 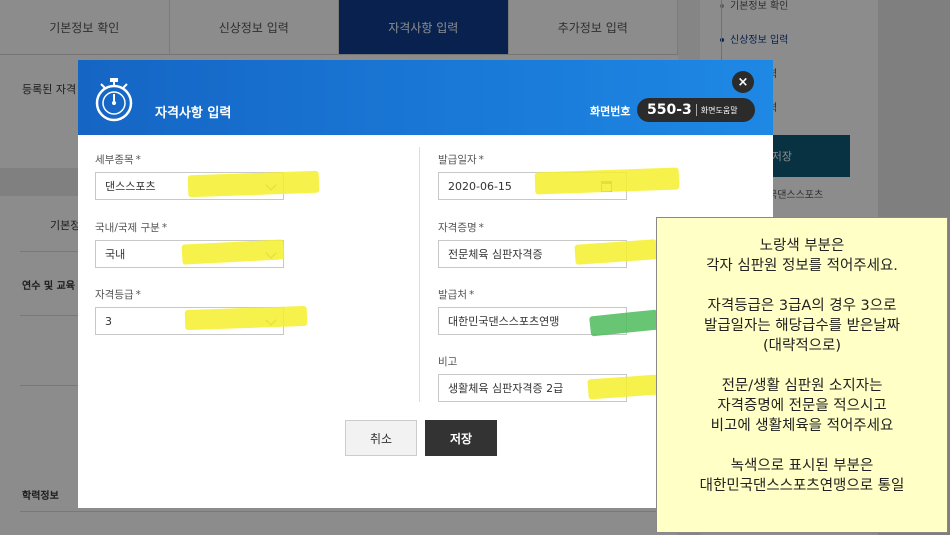 I want to click on note-line: 발급일자는 해당급수를 받은날짜, so click(x=802, y=326).